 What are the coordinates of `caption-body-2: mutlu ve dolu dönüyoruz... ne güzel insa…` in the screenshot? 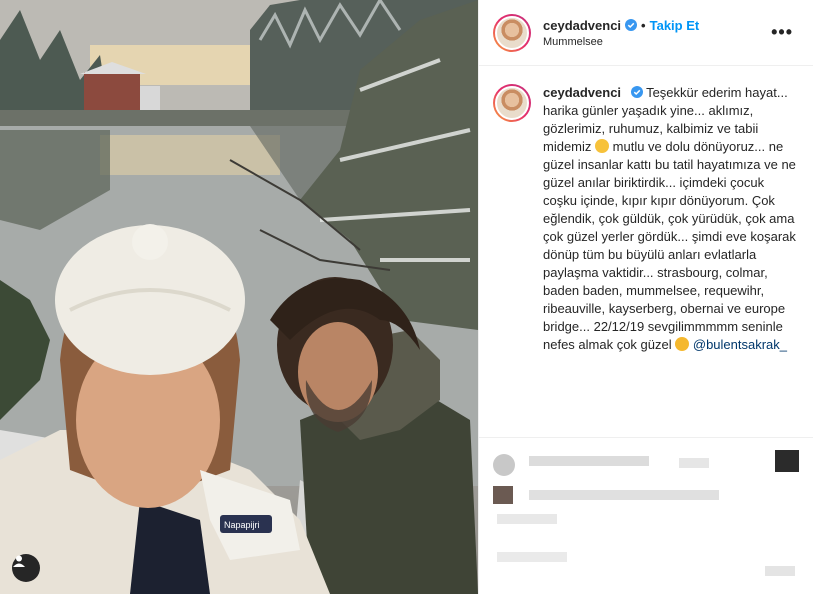 It's located at (669, 245).